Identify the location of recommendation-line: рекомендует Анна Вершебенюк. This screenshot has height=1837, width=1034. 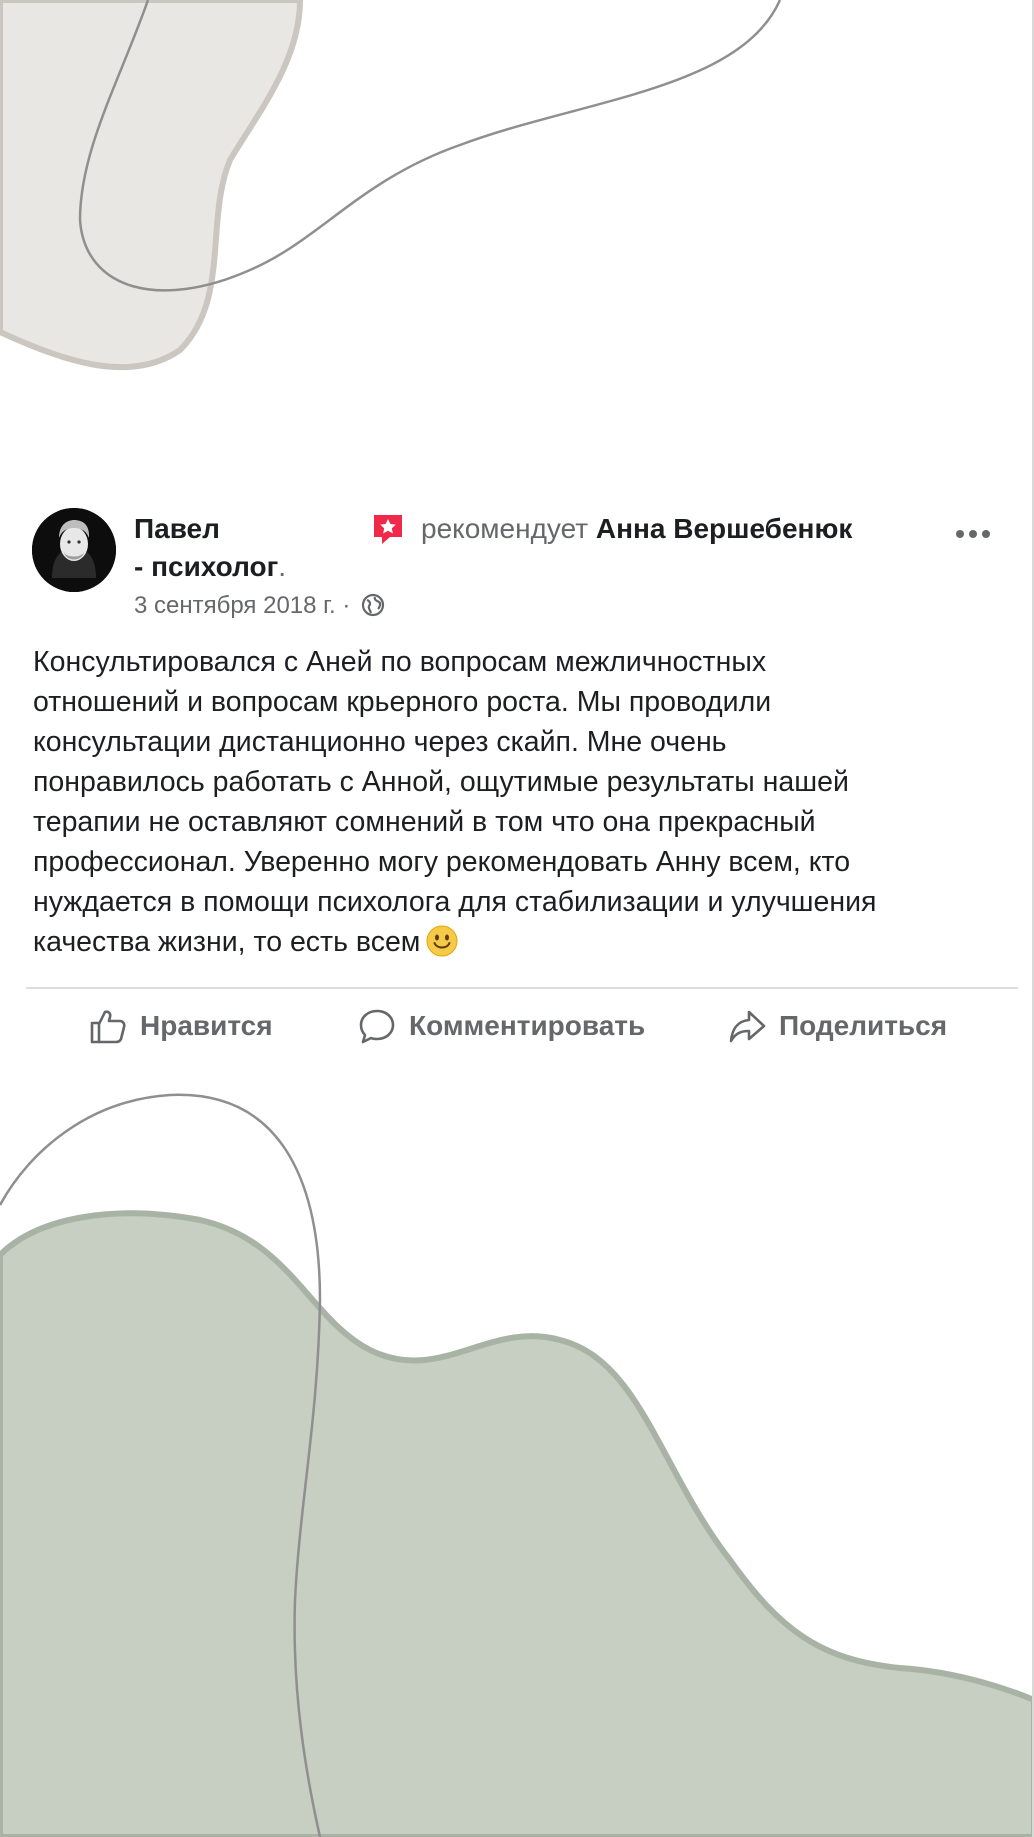
(636, 529).